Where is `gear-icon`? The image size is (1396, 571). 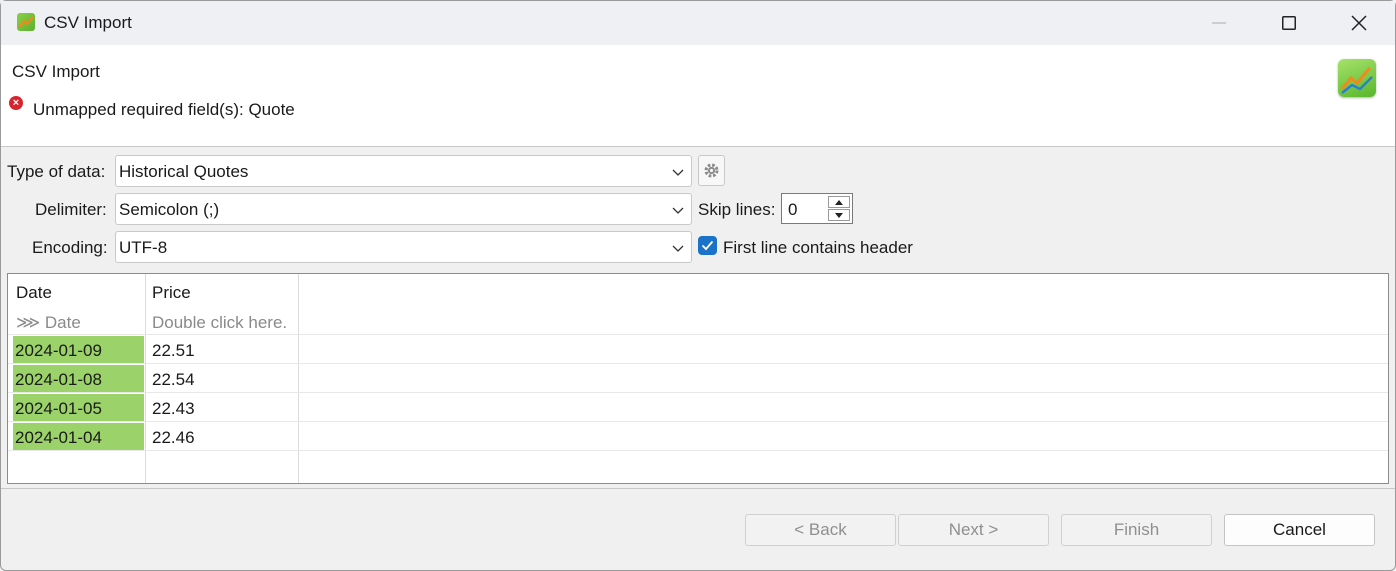
gear-icon is located at coordinates (711, 170).